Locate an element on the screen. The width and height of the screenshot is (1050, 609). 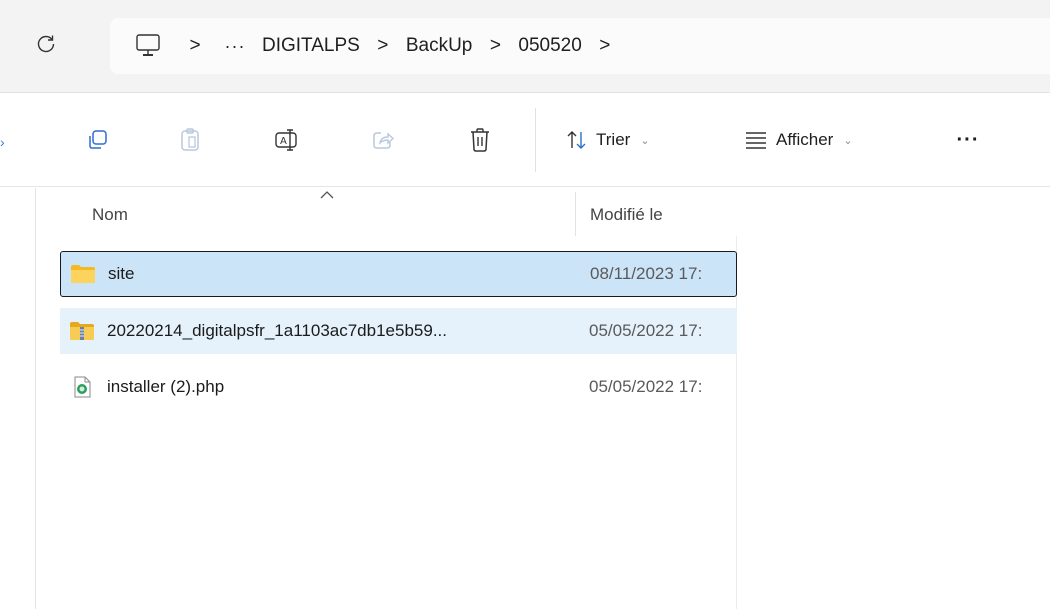
breadcrumb-050520: 050520 is located at coordinates (549, 46).